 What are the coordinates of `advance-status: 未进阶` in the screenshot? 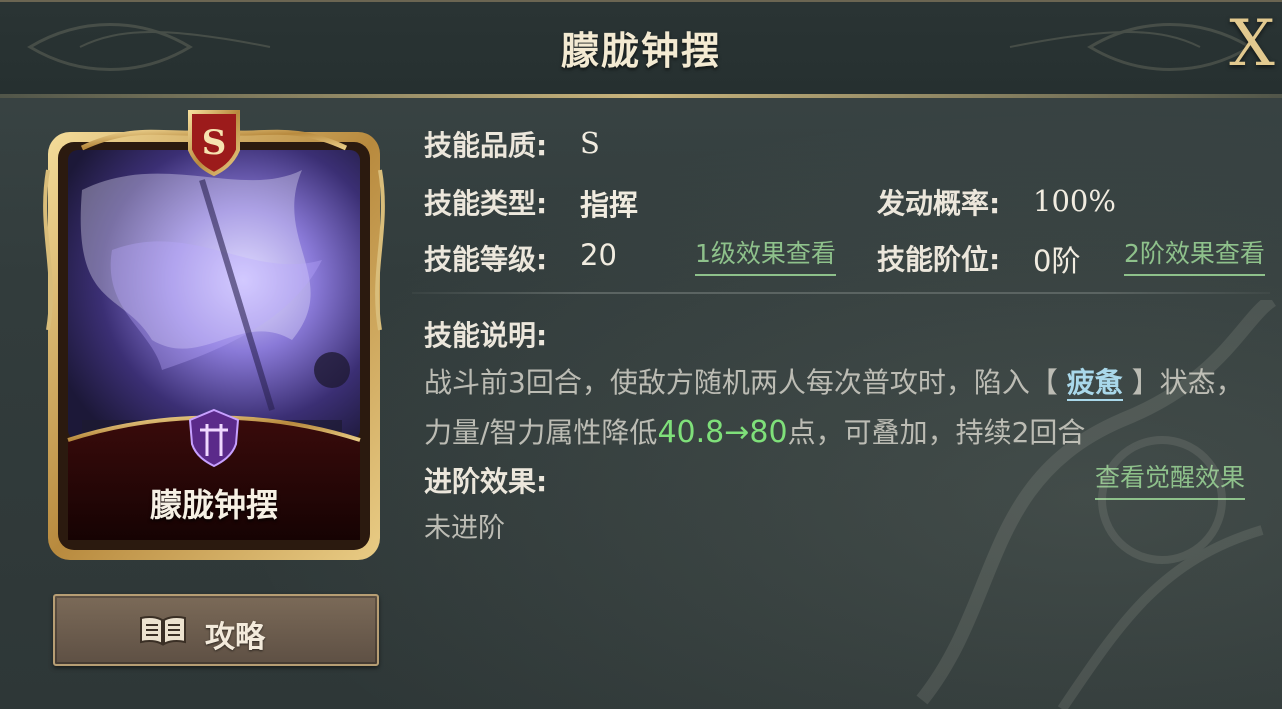 It's located at (464, 528).